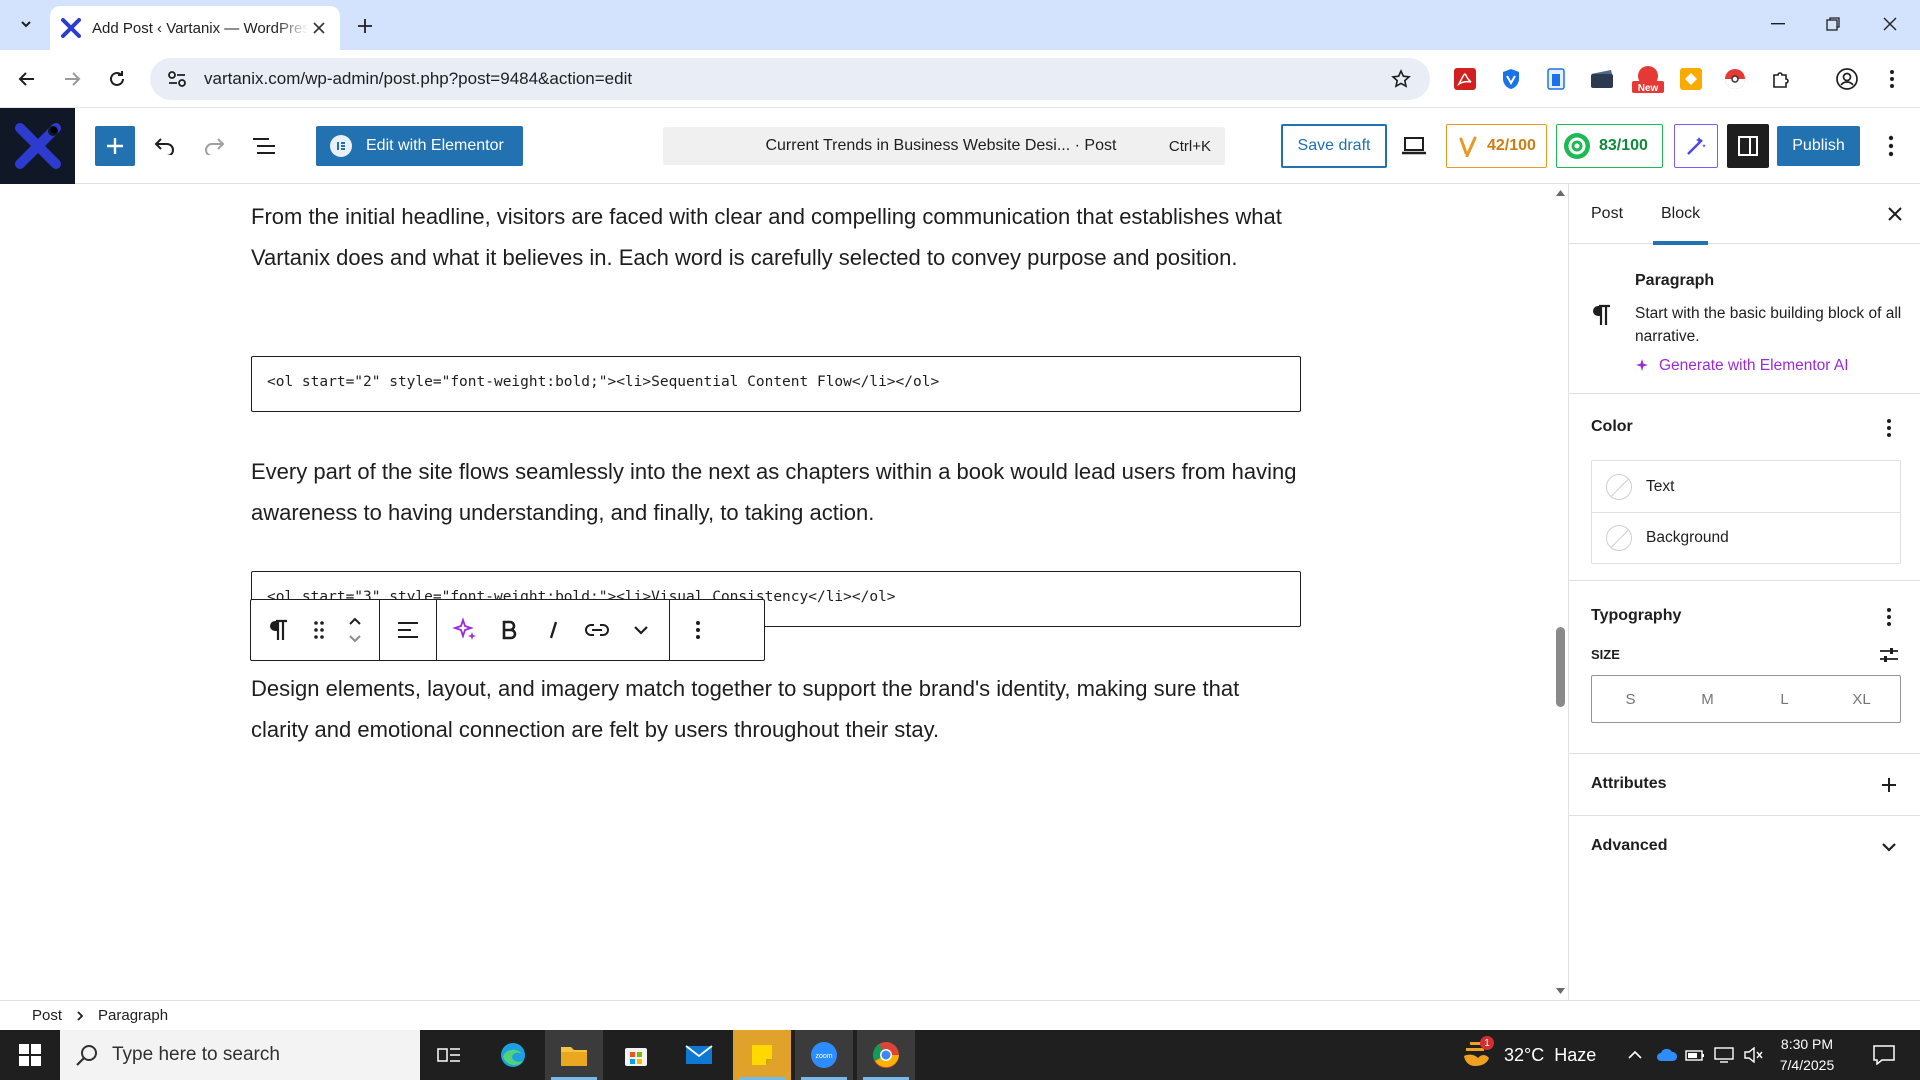 The width and height of the screenshot is (1920, 1080). Describe the element at coordinates (636, 1055) in the screenshot. I see `microsoft-store-icon` at that location.